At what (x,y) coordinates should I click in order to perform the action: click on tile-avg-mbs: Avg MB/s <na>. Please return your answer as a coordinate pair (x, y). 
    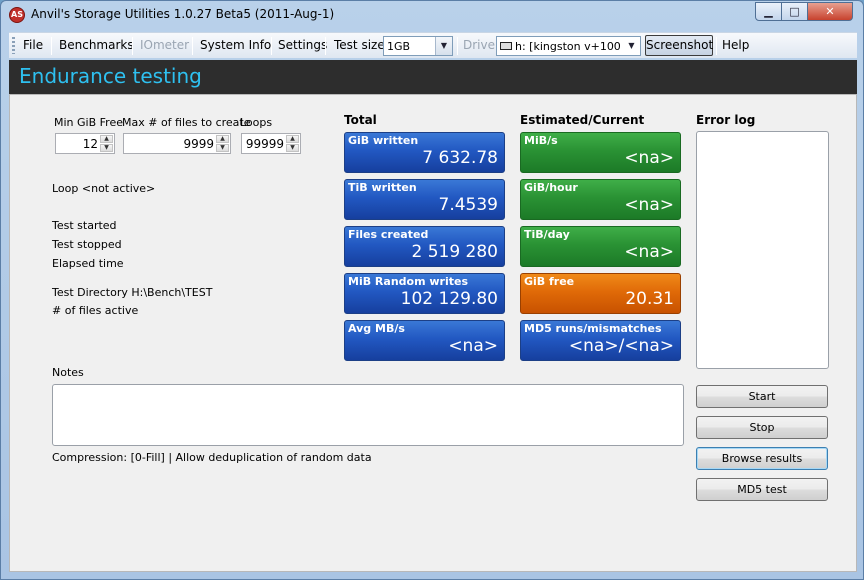
    Looking at the image, I should click on (424, 340).